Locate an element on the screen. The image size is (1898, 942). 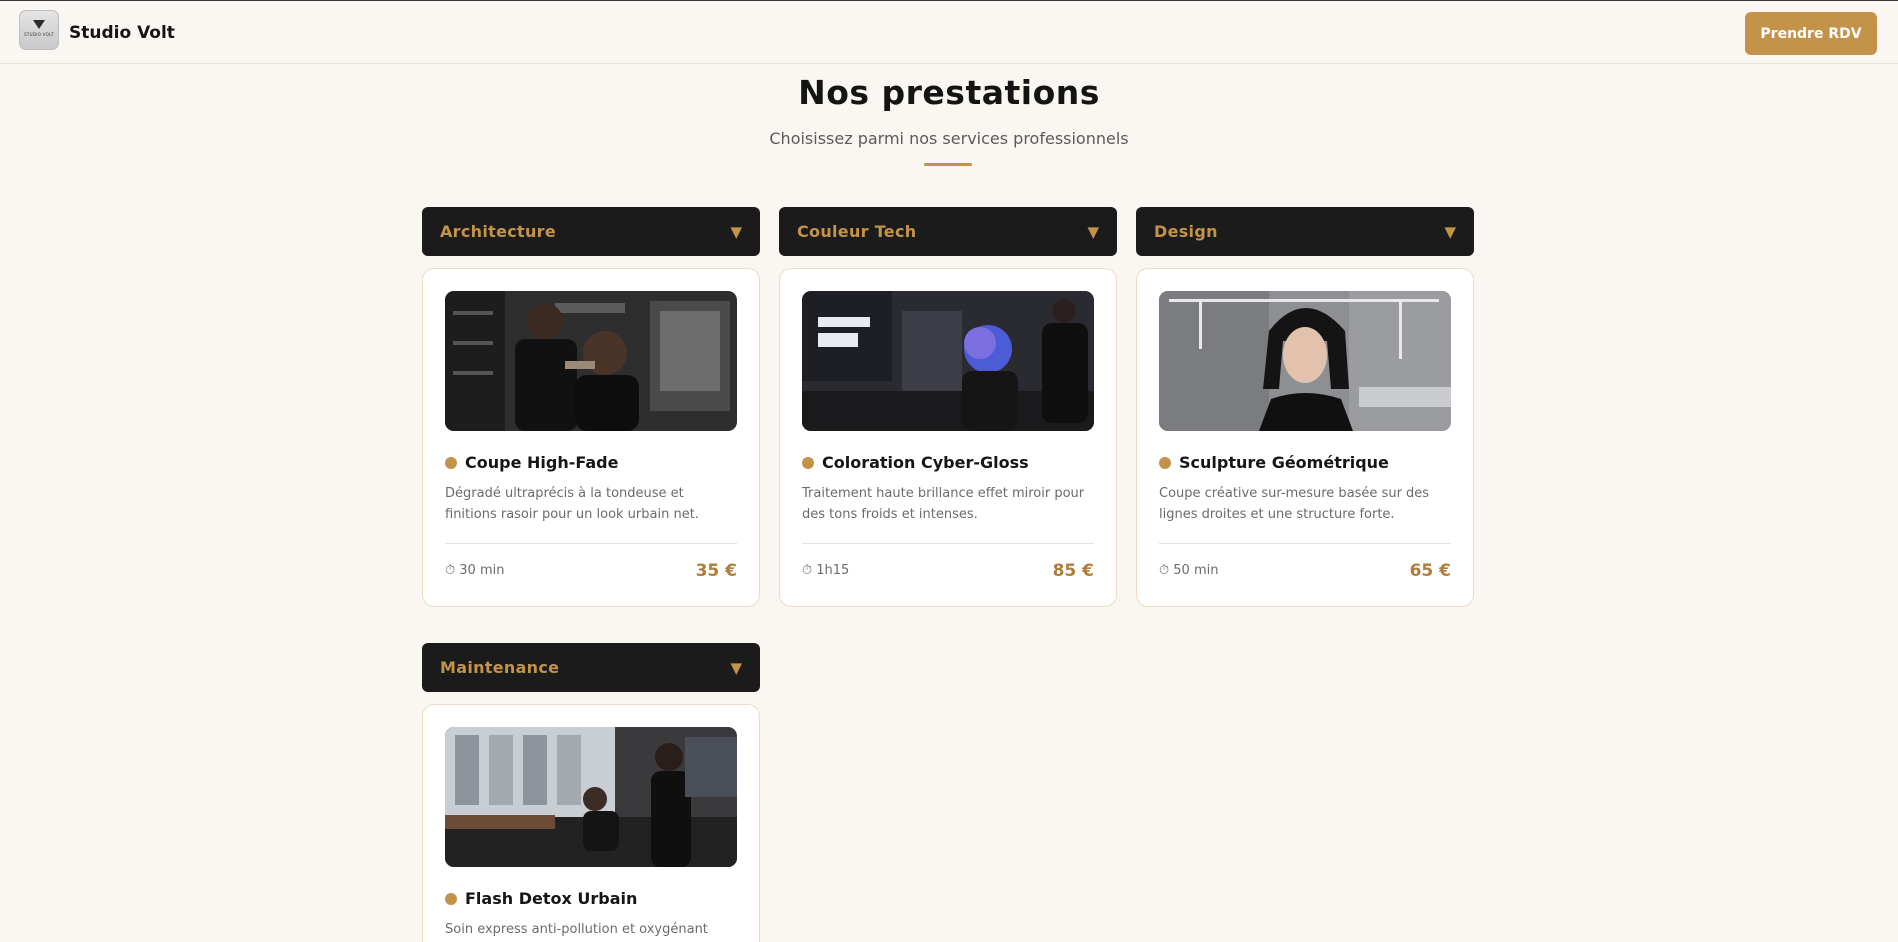
book-appointment-button: Prendre RDV is located at coordinates (1811, 33).